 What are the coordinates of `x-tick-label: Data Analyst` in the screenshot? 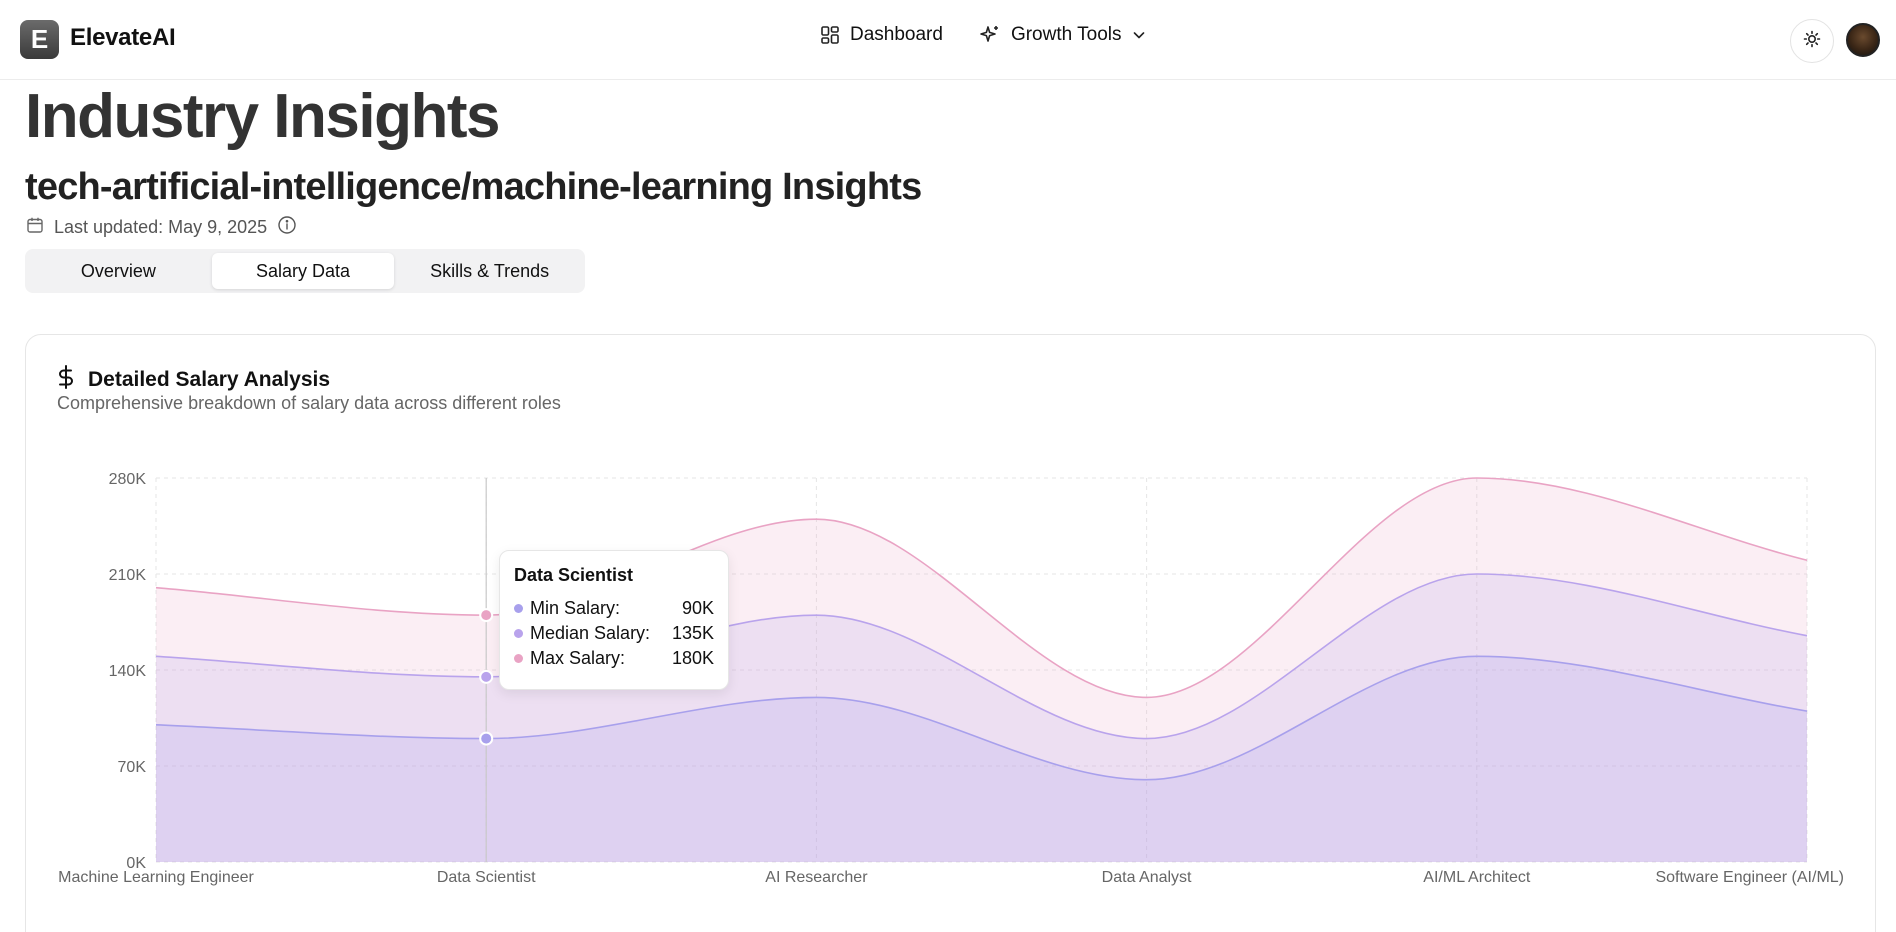 It's located at (1147, 877).